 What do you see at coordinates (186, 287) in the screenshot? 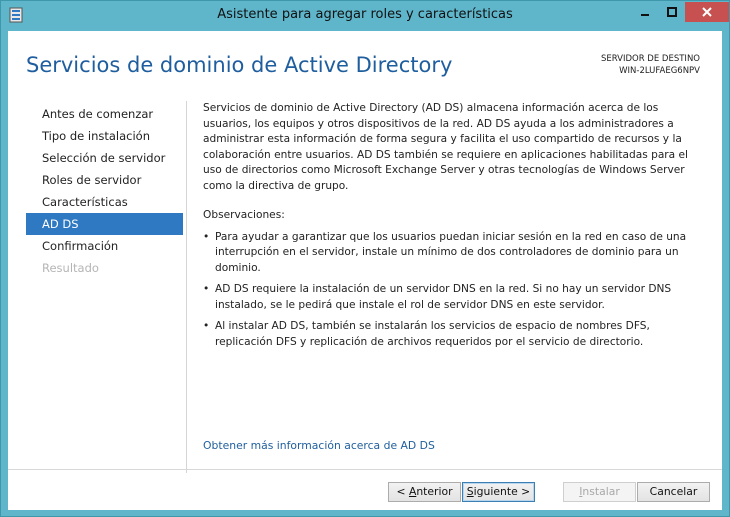
I see `nav-divider` at bounding box center [186, 287].